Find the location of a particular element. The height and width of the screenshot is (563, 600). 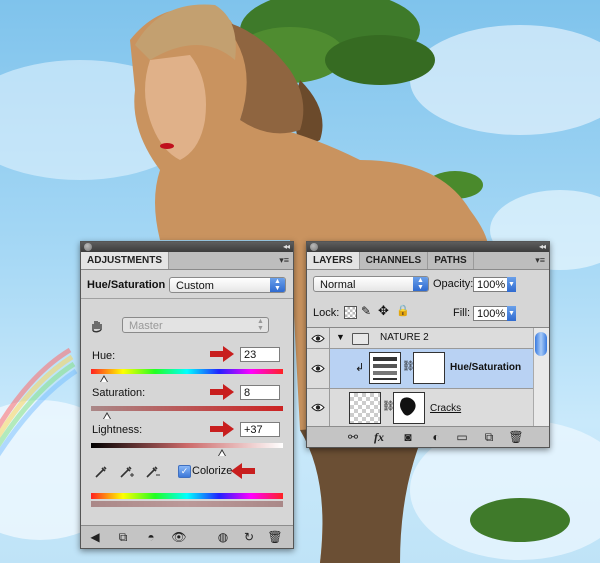

folder-icon is located at coordinates (360, 339).